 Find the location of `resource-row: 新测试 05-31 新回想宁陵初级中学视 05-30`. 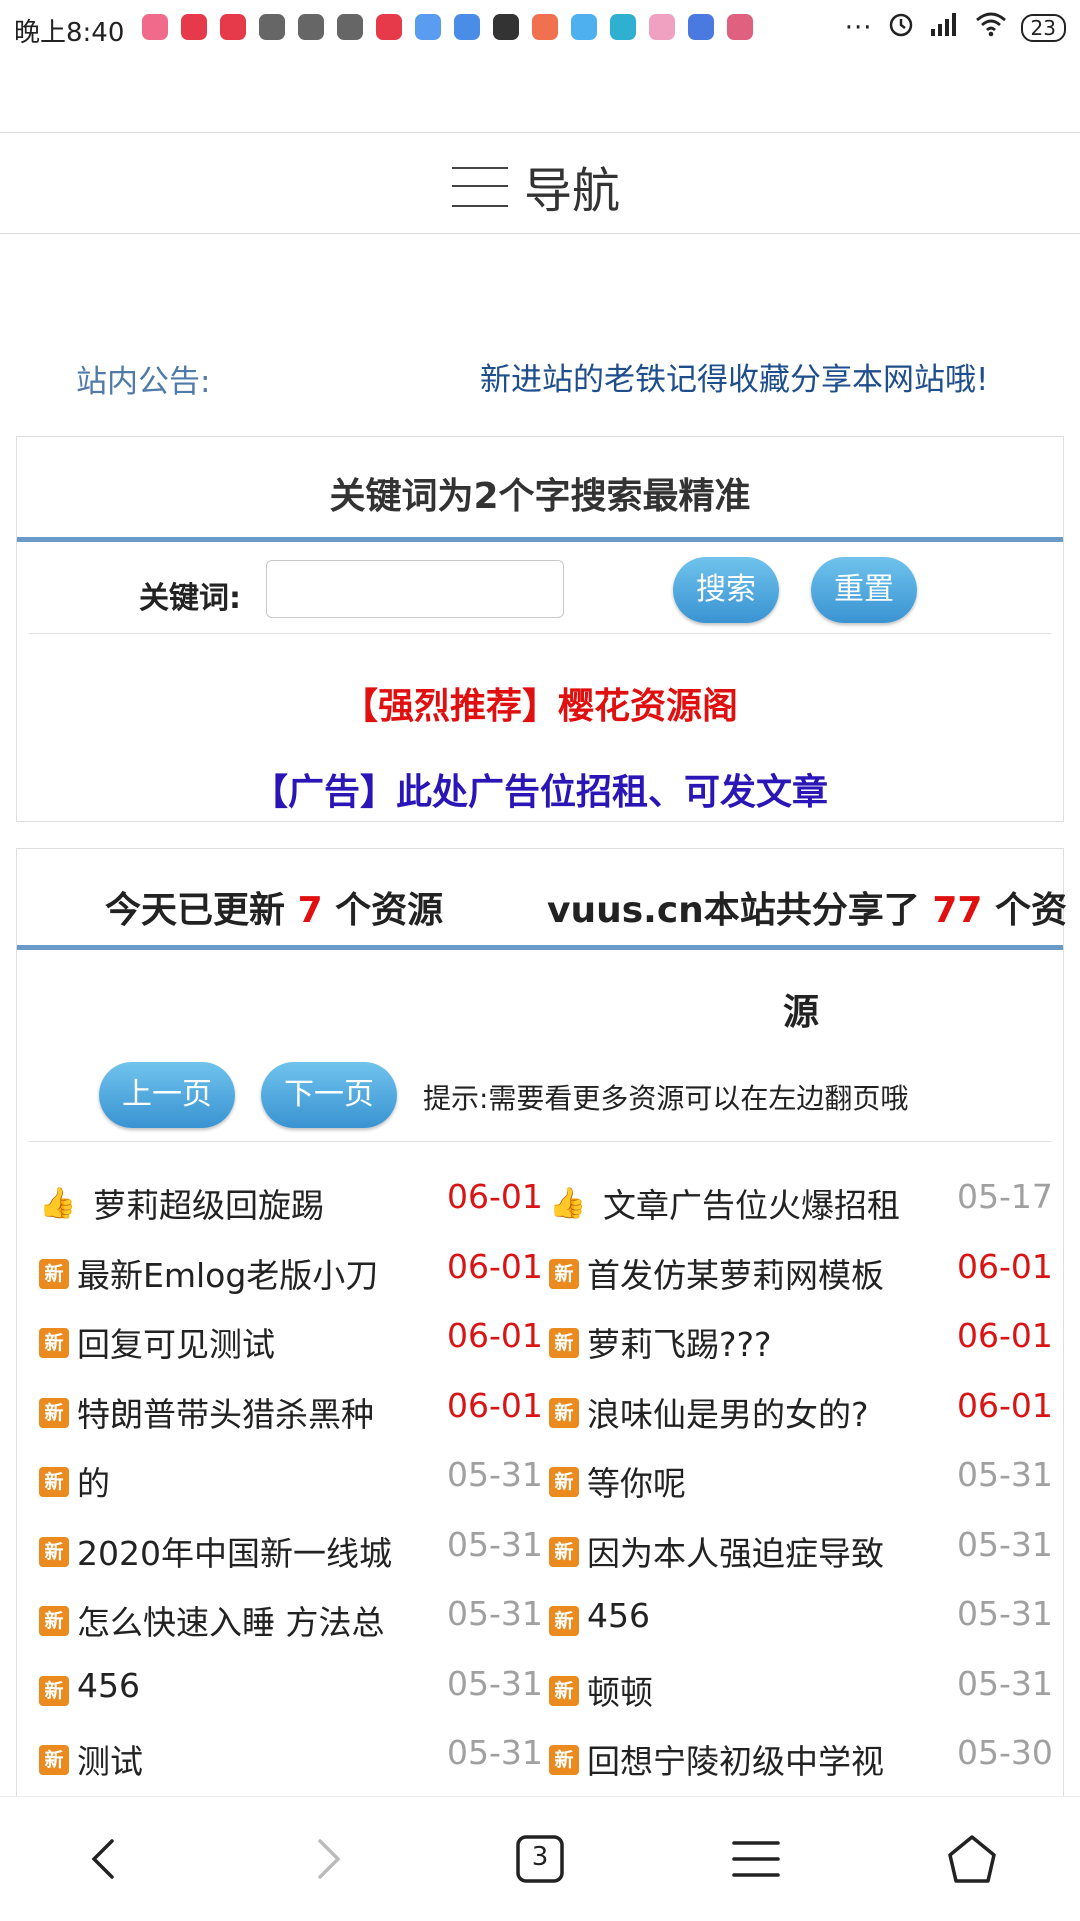

resource-row: 新测试 05-31 新回想宁陵初级中学视 05-30 is located at coordinates (540, 1757).